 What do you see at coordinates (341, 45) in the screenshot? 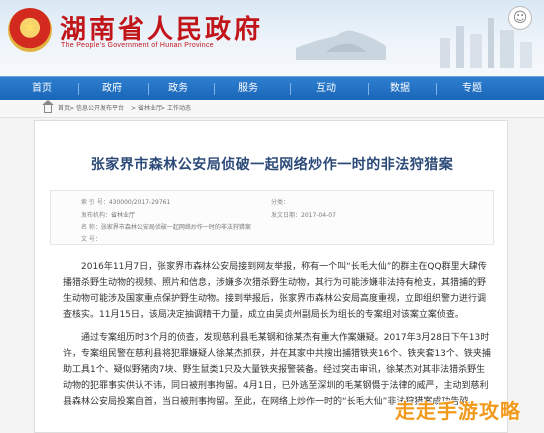
I see `monument-statue-icon` at bounding box center [341, 45].